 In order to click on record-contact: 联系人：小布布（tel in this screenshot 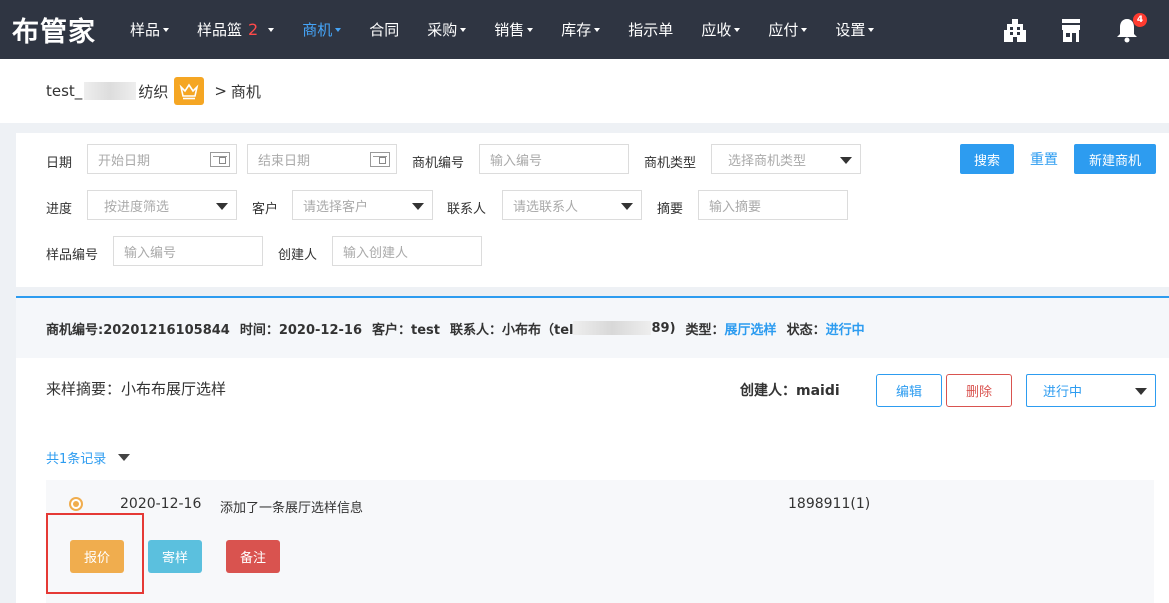, I will do `click(511, 330)`.